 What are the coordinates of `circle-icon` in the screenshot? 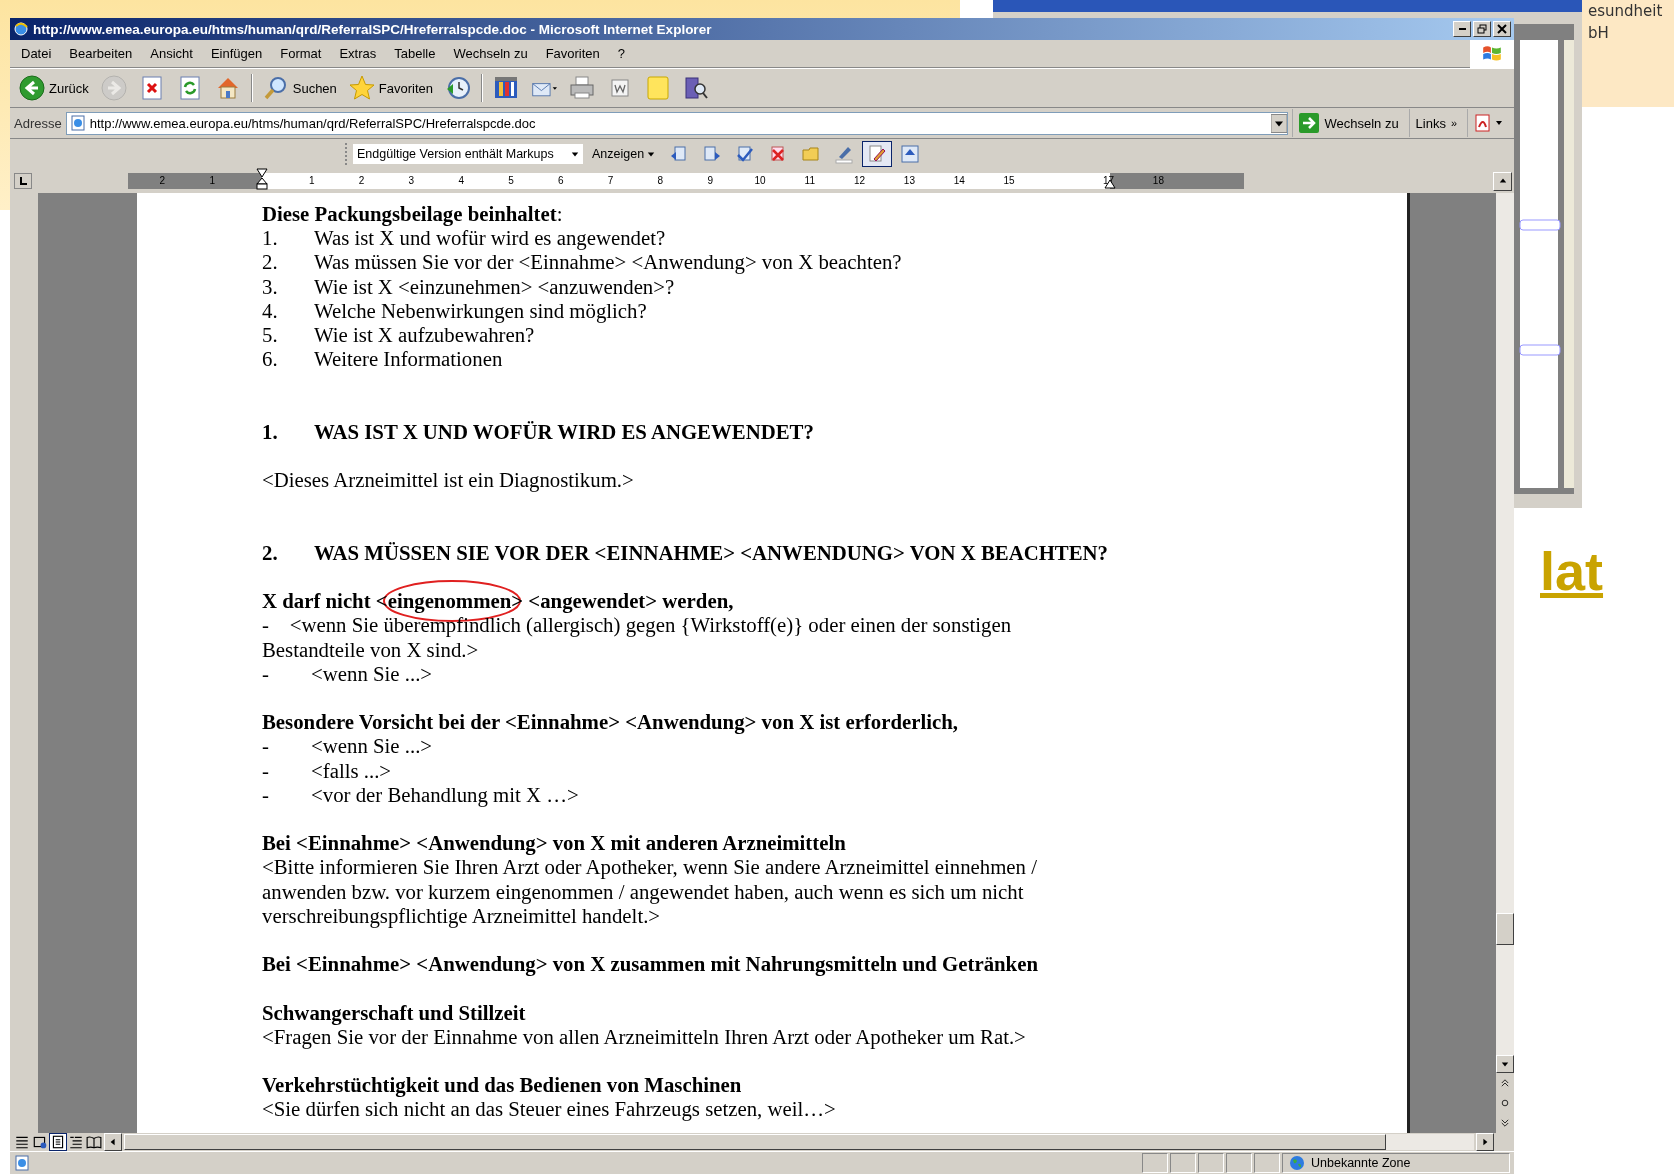 It's located at (1505, 1103).